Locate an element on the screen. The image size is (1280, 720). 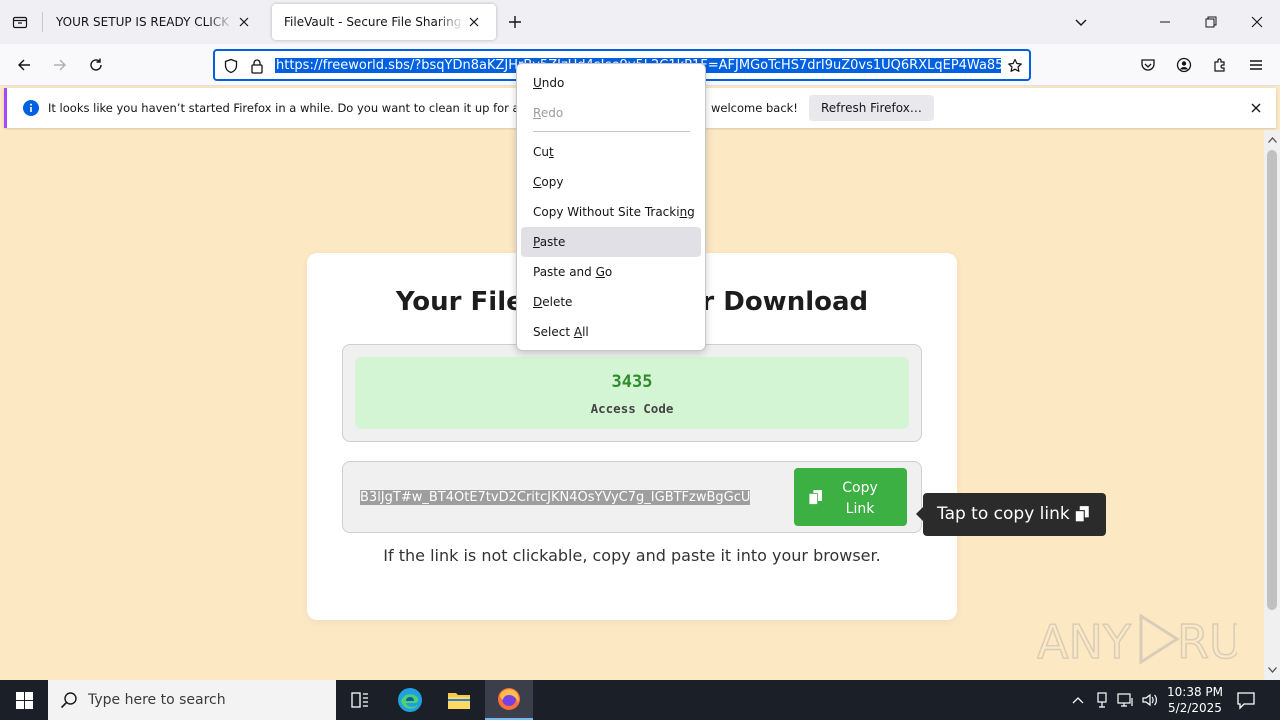
firefox-taskbar-button is located at coordinates (509, 700).